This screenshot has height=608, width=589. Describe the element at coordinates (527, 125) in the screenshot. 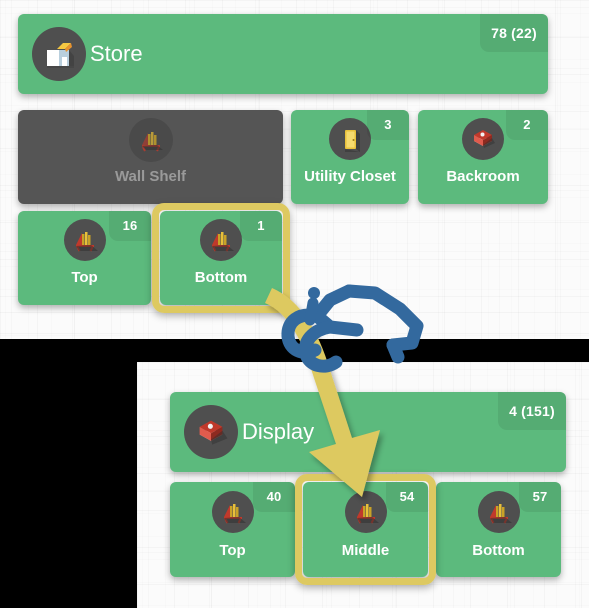

I see `backroom-badge: 2` at that location.